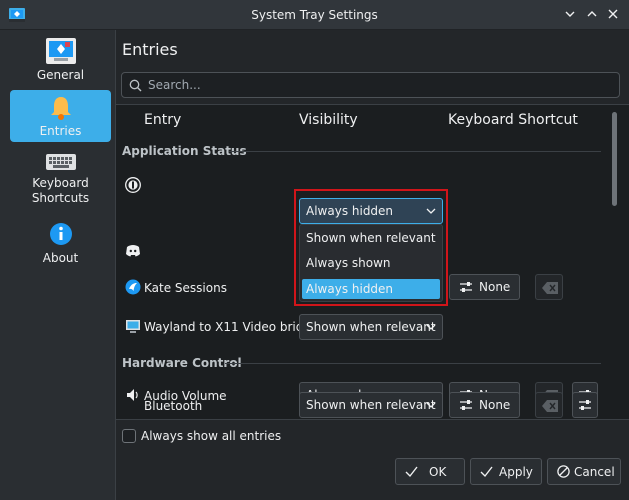 Image resolution: width=629 pixels, height=500 pixels. I want to click on column-header-shortcut: Keyboard Shortcut, so click(513, 120).